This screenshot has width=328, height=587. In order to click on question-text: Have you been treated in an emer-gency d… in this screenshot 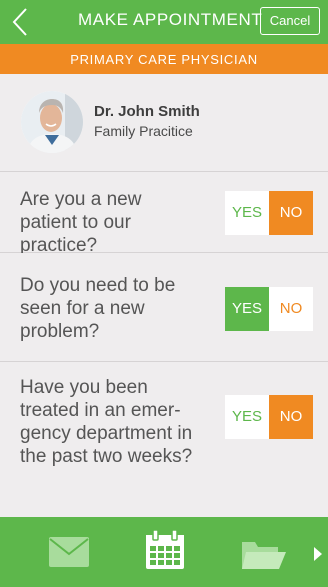, I will do `click(106, 422)`.